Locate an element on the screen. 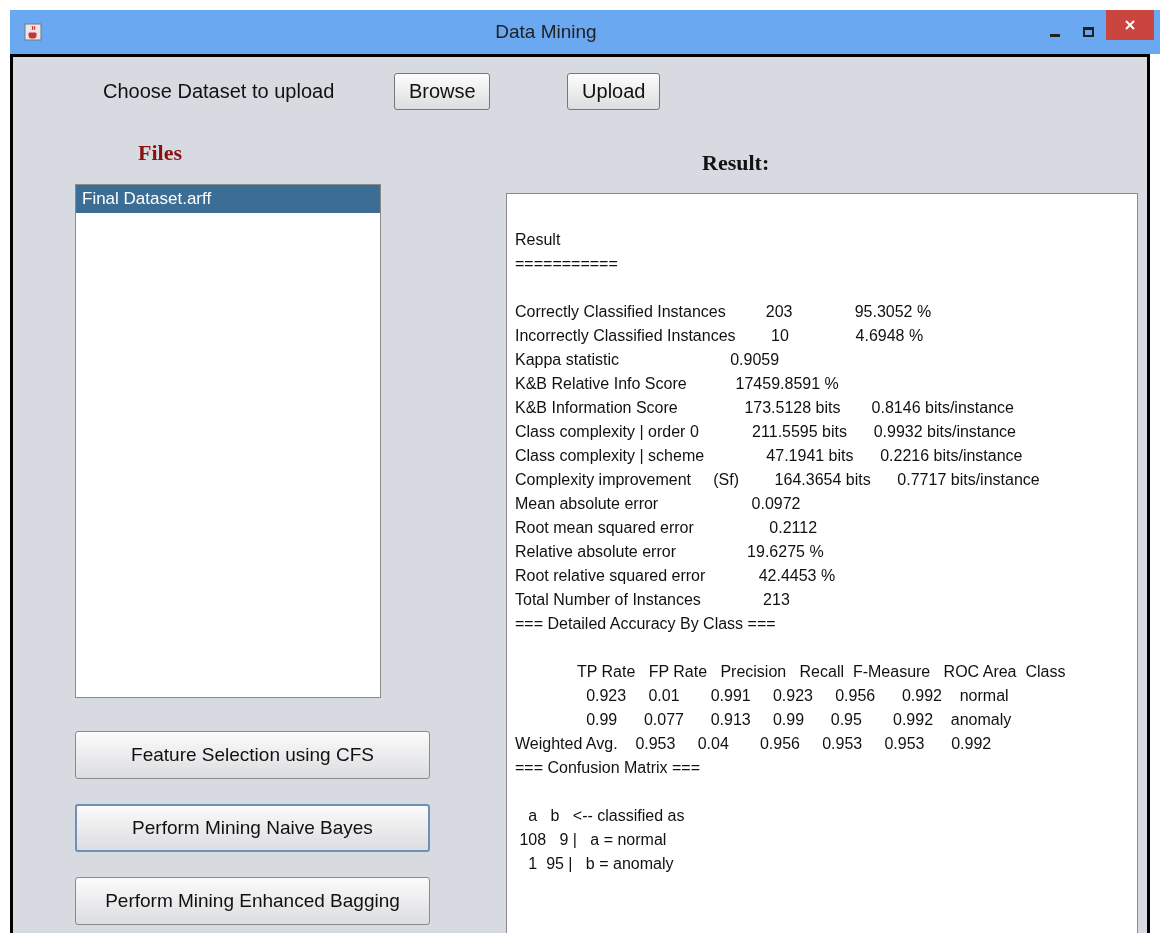 This screenshot has height=933, width=1160. result-line: Class complexity | order 0 211.5595 bits 0.9932 bits/instance is located at coordinates (765, 432).